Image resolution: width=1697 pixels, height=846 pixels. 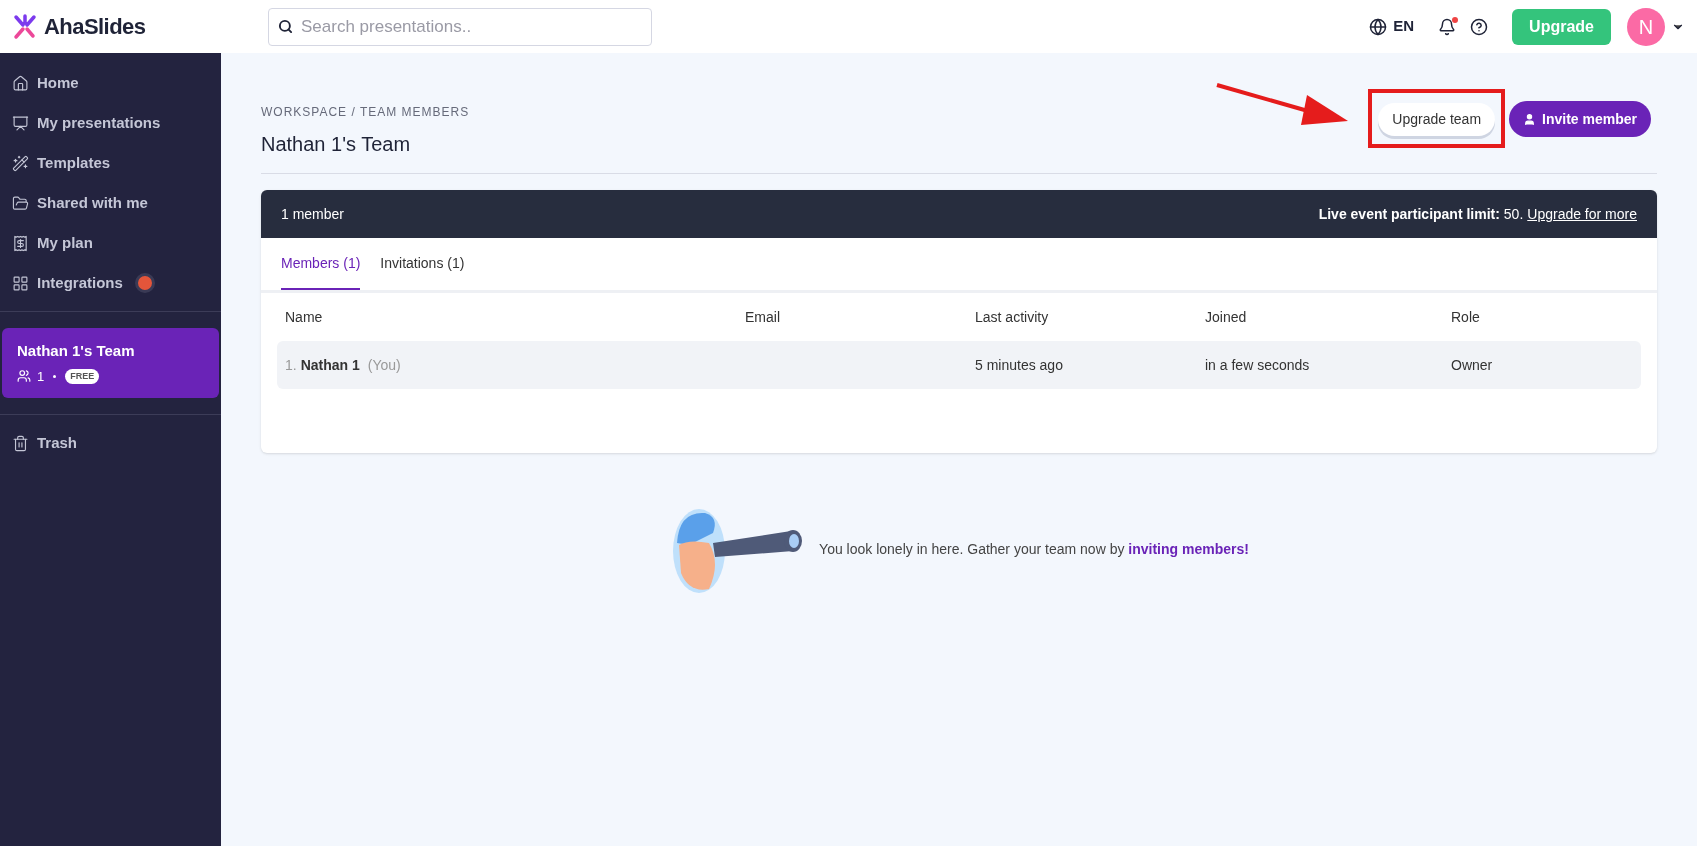 I want to click on limit-text: Live event participant limit: 50., so click(x=1421, y=214).